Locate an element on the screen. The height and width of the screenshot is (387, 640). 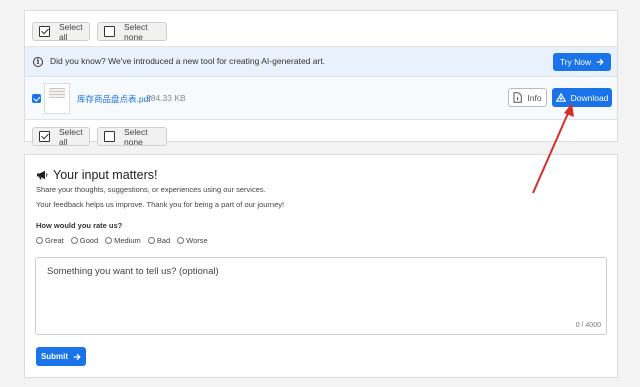
rating-worse: Worse is located at coordinates (192, 240).